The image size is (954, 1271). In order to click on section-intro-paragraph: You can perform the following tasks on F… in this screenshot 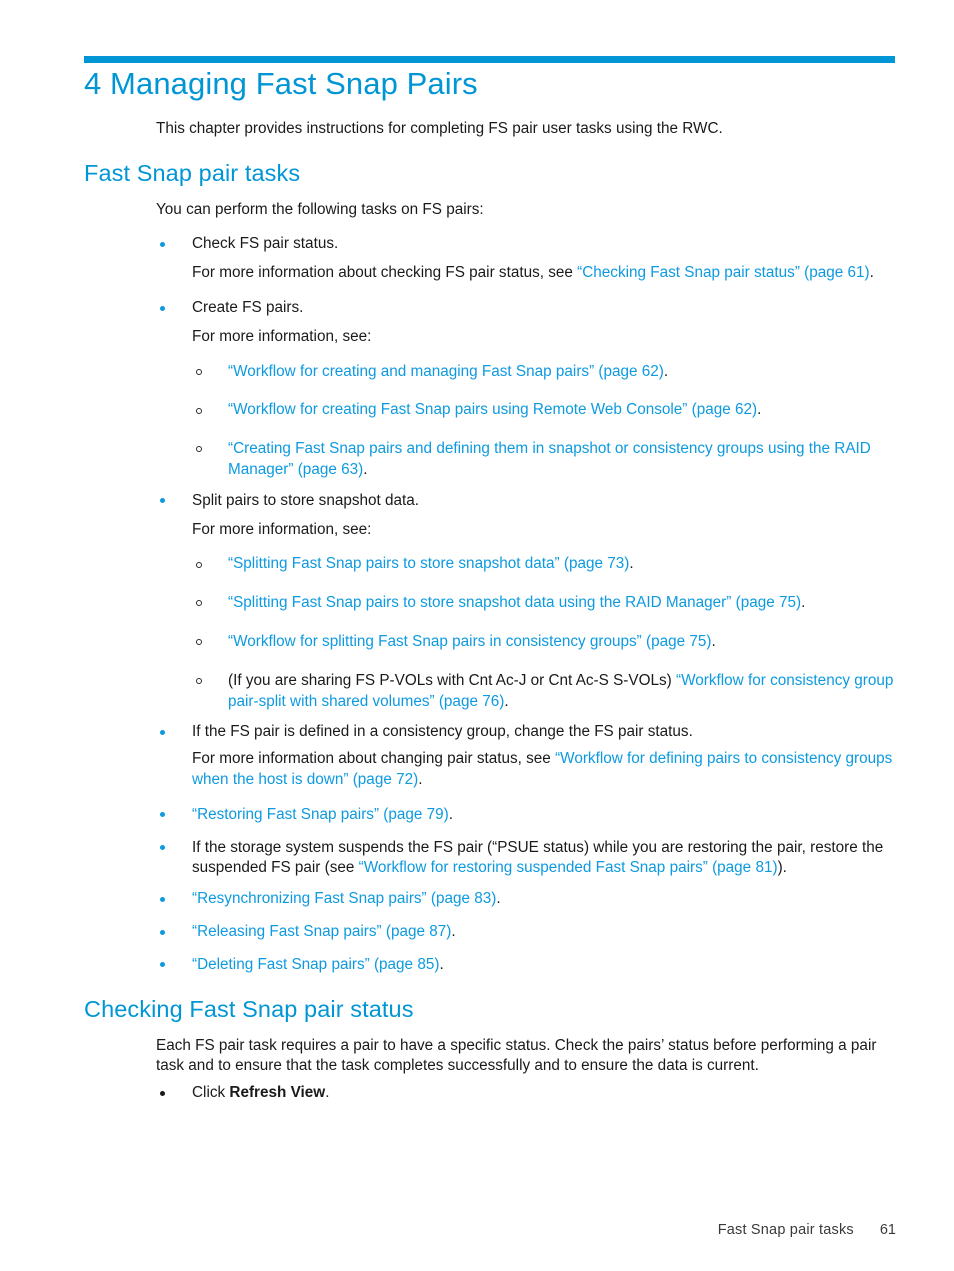, I will do `click(320, 209)`.